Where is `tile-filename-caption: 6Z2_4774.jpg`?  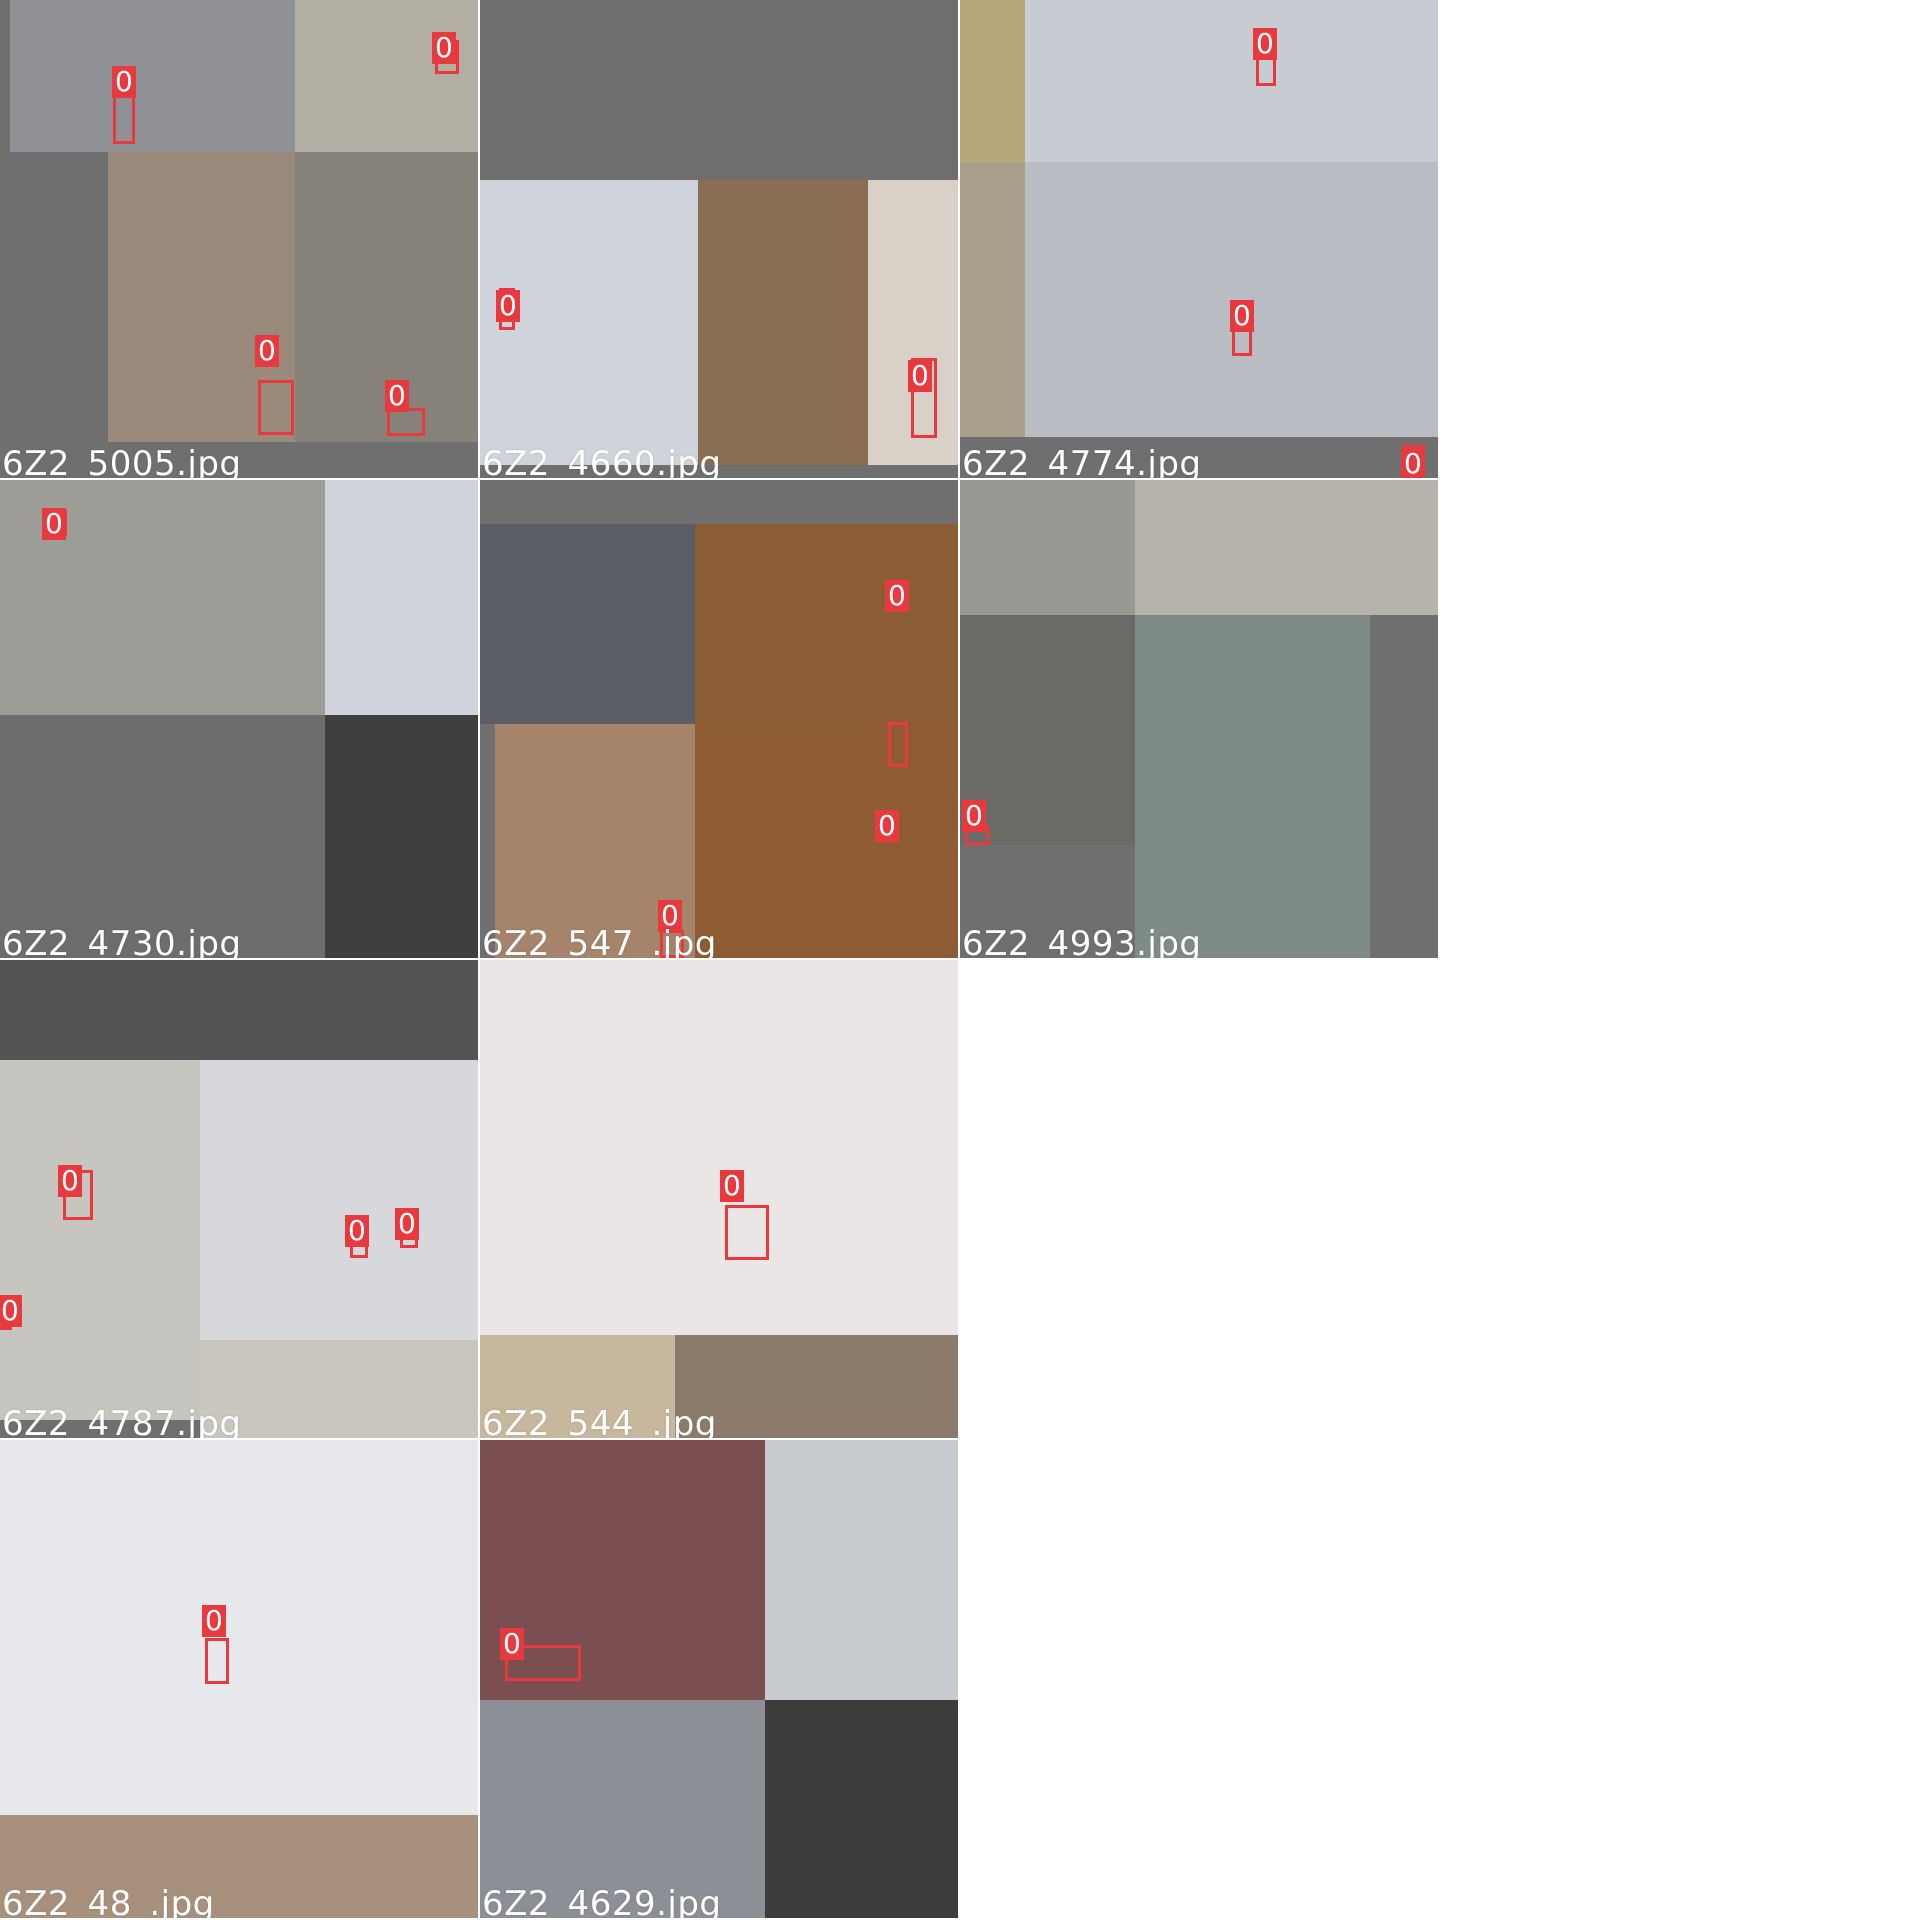 tile-filename-caption: 6Z2_4774.jpg is located at coordinates (1082, 462).